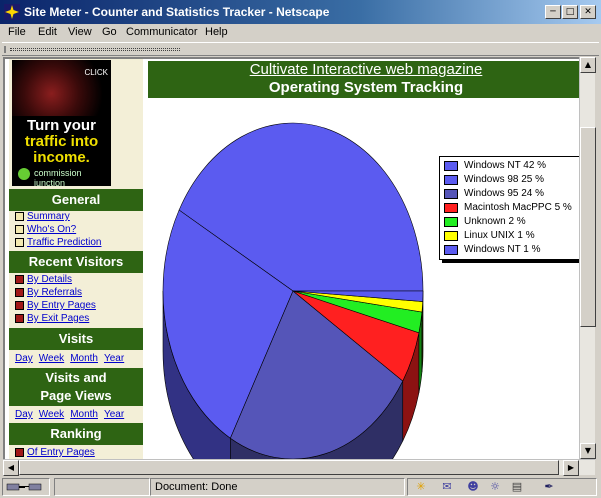 The image size is (601, 498). What do you see at coordinates (114, 358) in the screenshot?
I see `visits-year-link: Year` at bounding box center [114, 358].